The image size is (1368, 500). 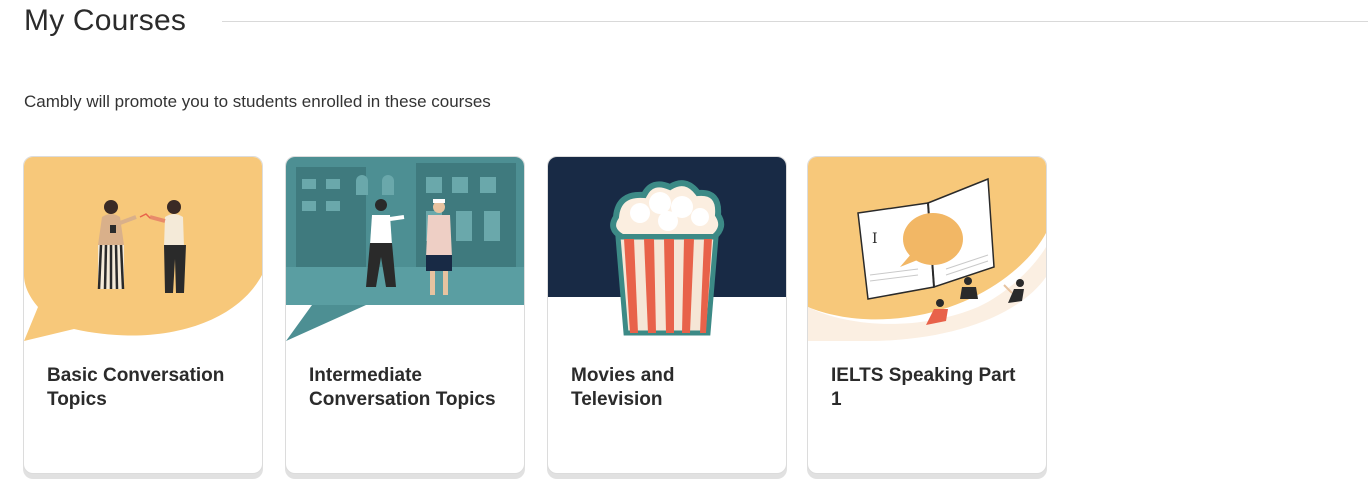 What do you see at coordinates (143, 249) in the screenshot?
I see `basic-conversation-illustration` at bounding box center [143, 249].